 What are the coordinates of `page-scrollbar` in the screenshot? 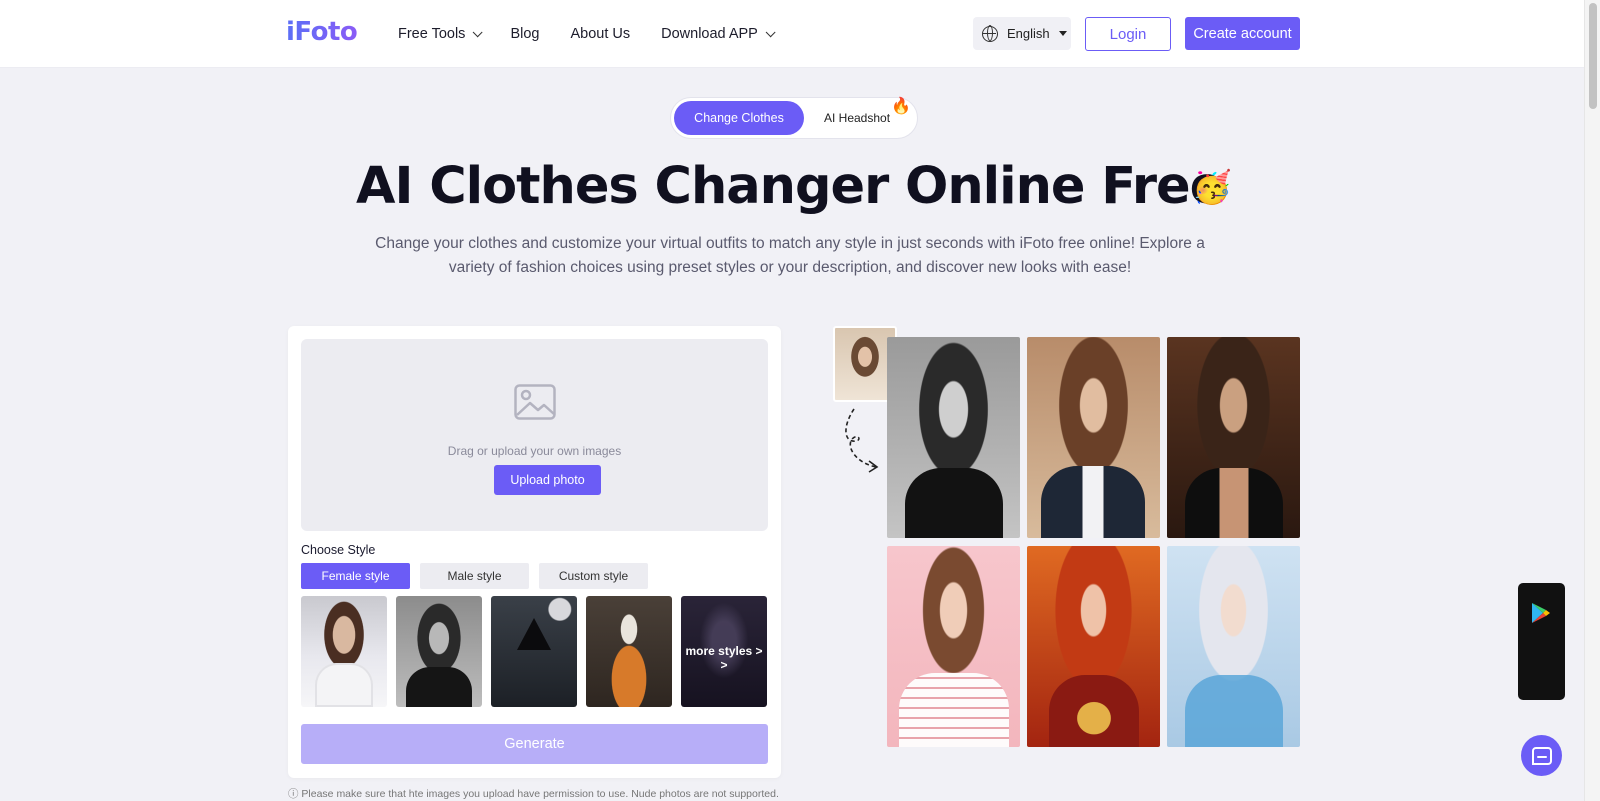 It's located at (1592, 400).